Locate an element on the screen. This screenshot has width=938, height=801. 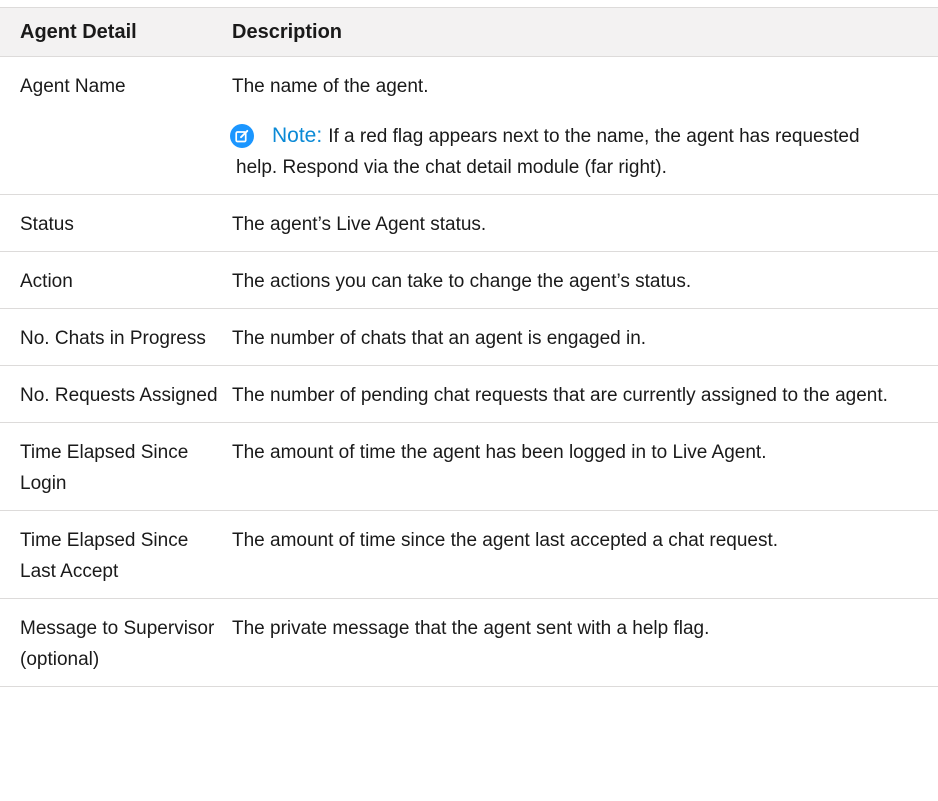
header-agent-detail: Agent Detail is located at coordinates (116, 32).